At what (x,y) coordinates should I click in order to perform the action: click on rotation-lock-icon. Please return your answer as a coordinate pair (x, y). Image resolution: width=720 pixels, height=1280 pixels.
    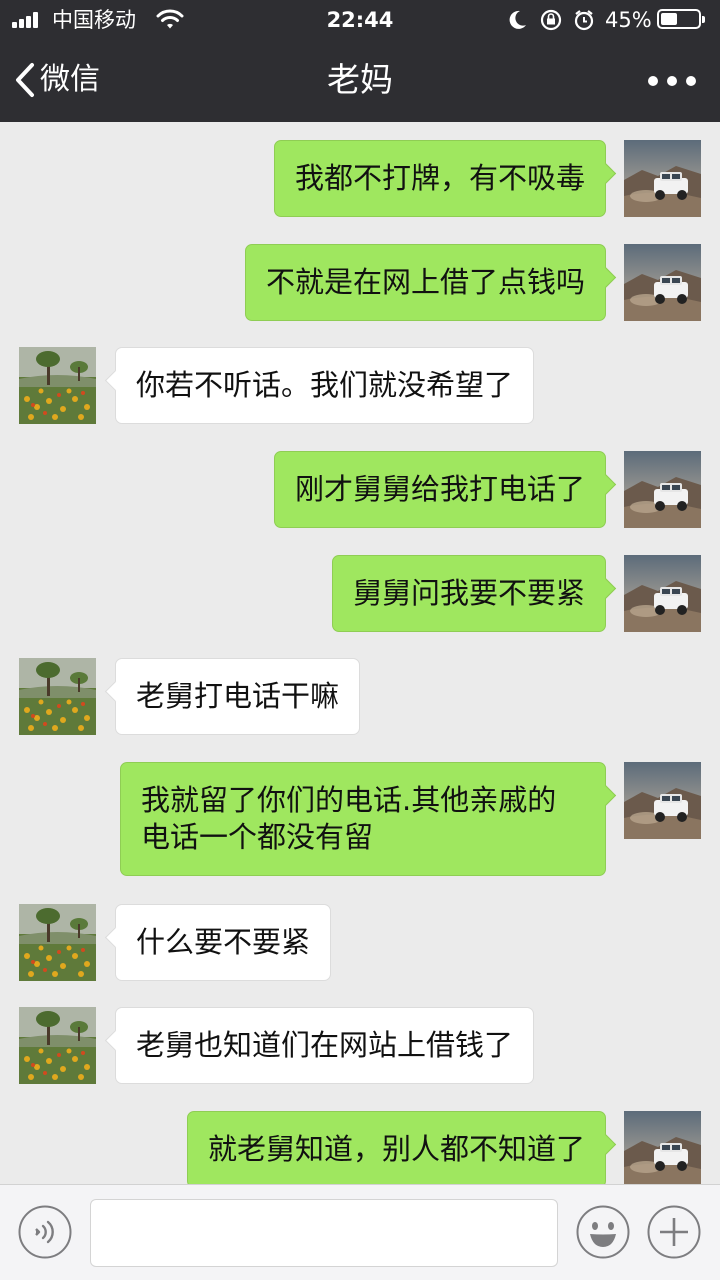
    Looking at the image, I should click on (551, 20).